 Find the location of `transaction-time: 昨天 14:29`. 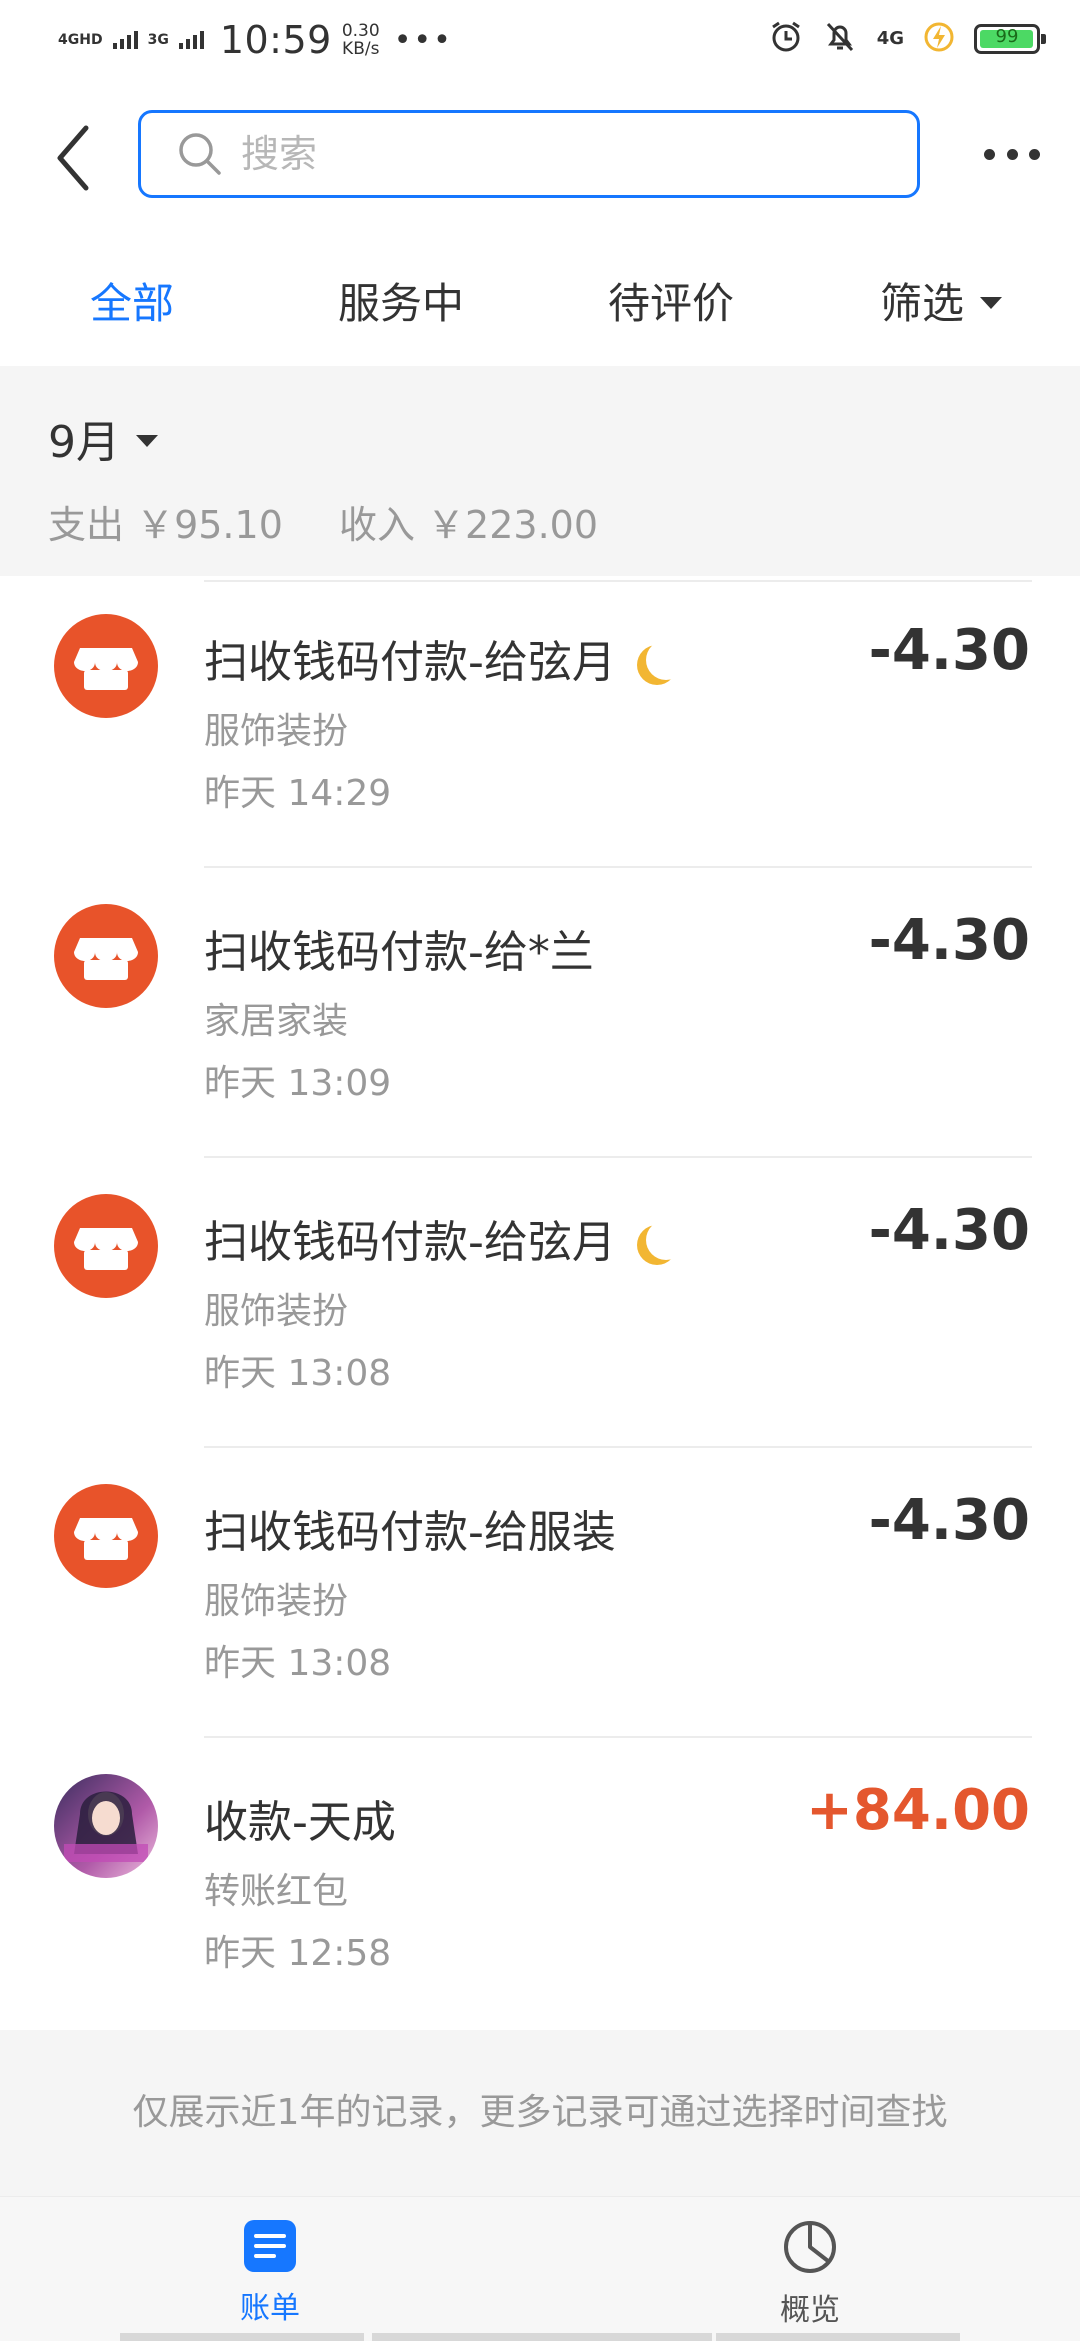

transaction-time: 昨天 14:29 is located at coordinates (298, 793).